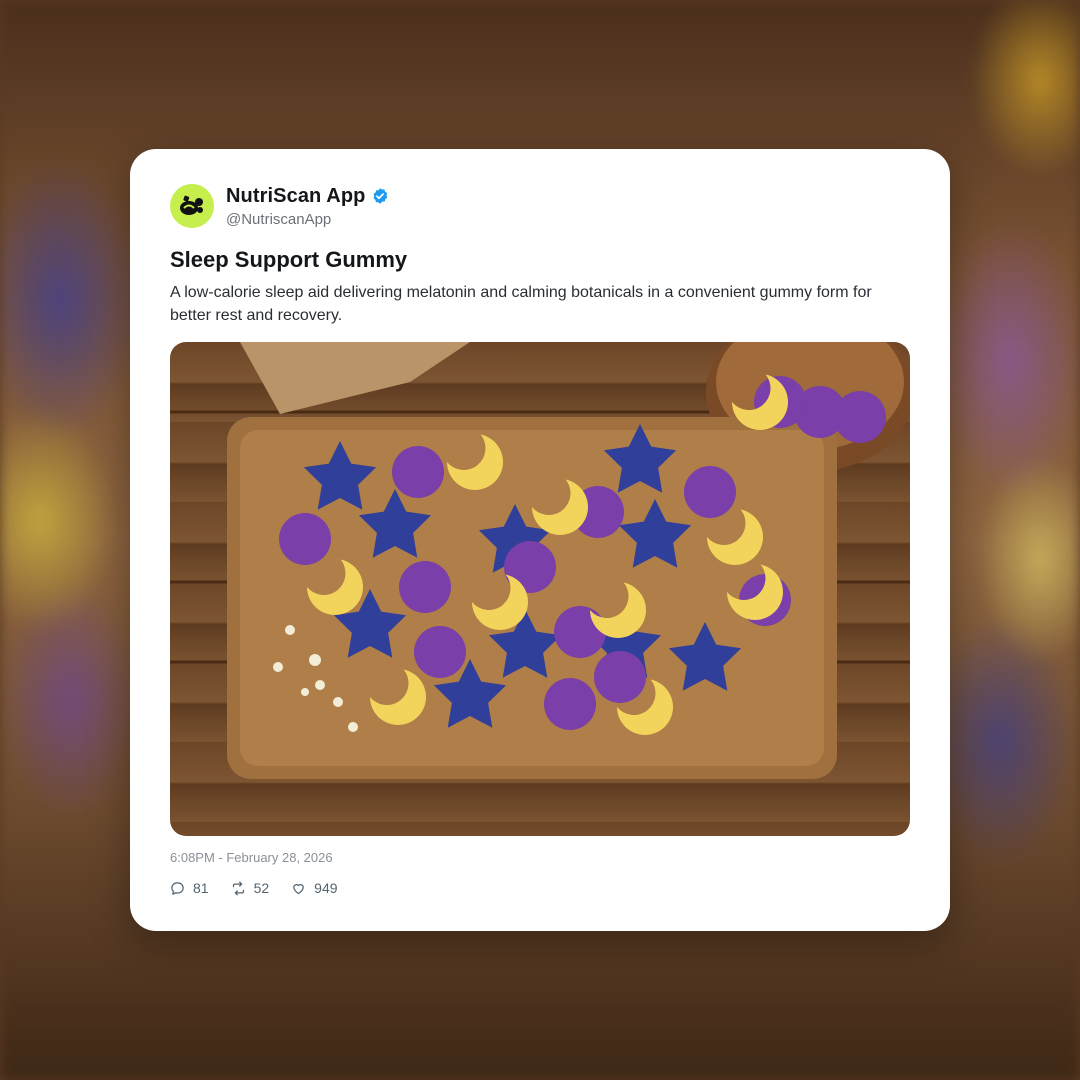 Image resolution: width=1080 pixels, height=1080 pixels. Describe the element at coordinates (380, 196) in the screenshot. I see `verified-badge-icon` at that location.